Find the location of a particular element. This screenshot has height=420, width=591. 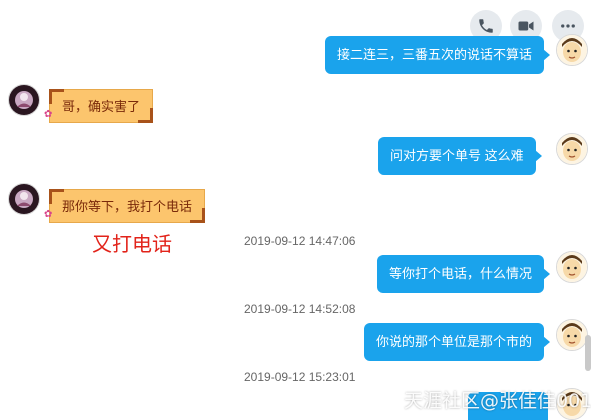

scrollbar-thumb is located at coordinates (588, 353).